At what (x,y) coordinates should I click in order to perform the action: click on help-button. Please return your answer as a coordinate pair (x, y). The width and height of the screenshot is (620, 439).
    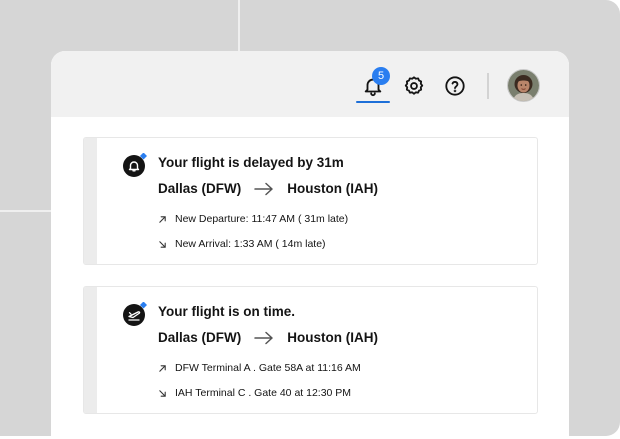
    Looking at the image, I should click on (455, 86).